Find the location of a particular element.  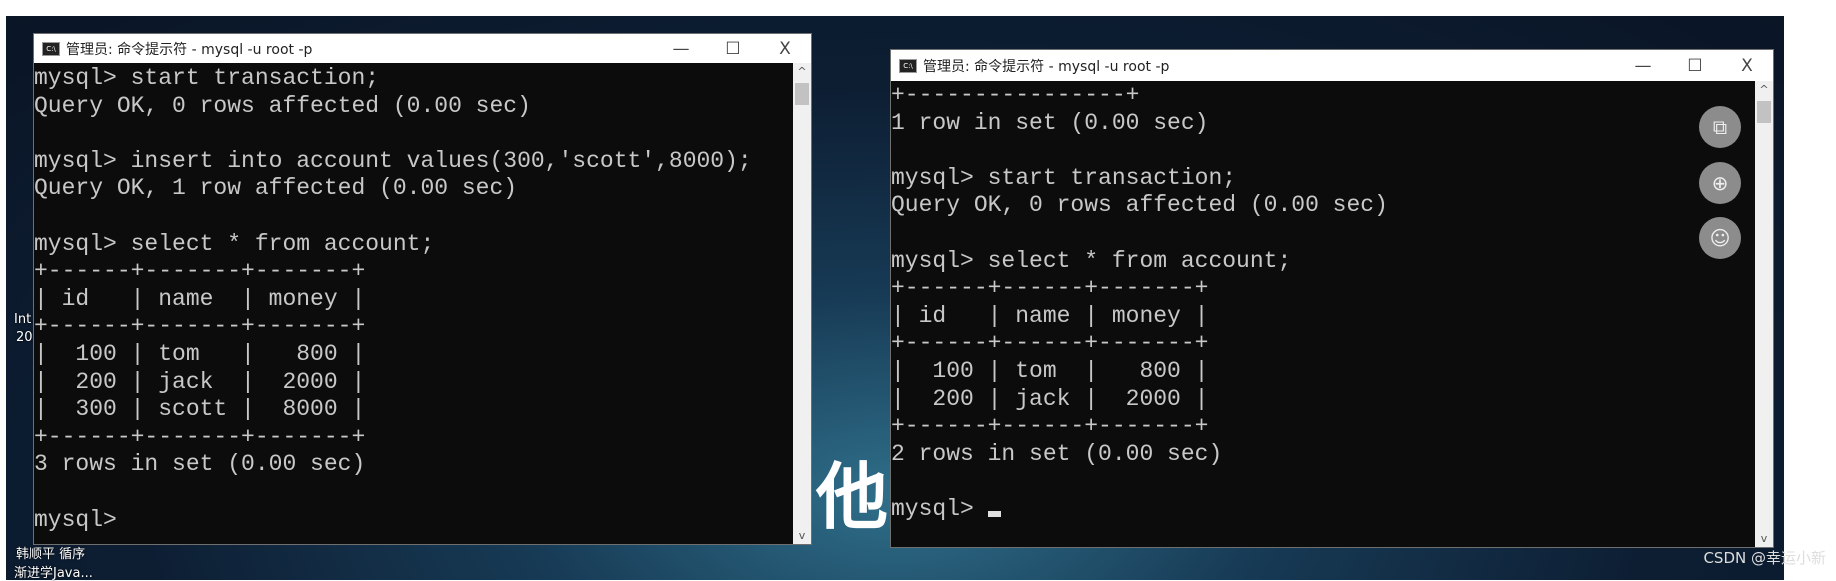

desktop-icon-label: Int is located at coordinates (22, 319).